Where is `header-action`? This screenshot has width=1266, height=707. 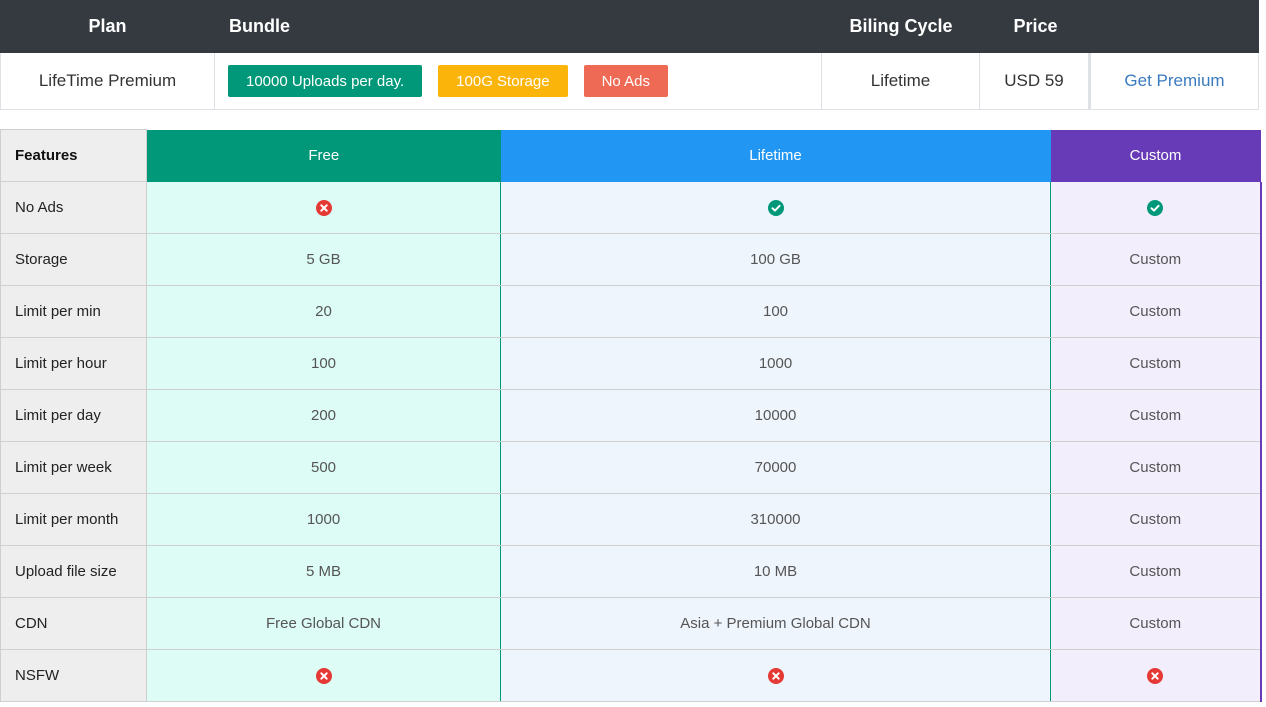 header-action is located at coordinates (1175, 26).